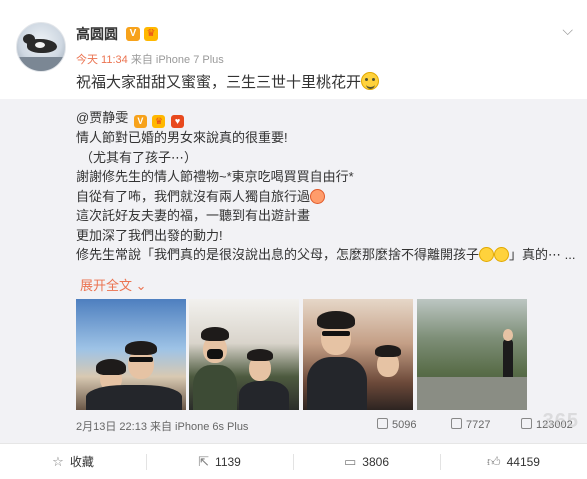 This screenshot has height=479, width=587. What do you see at coordinates (526, 423) in the screenshot?
I see `like-icon` at bounding box center [526, 423].